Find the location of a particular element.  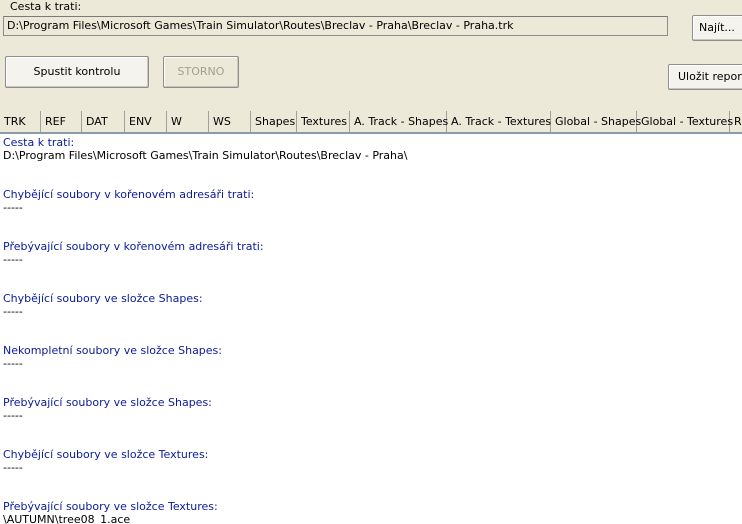

tab-textures: Textures is located at coordinates (323, 121).